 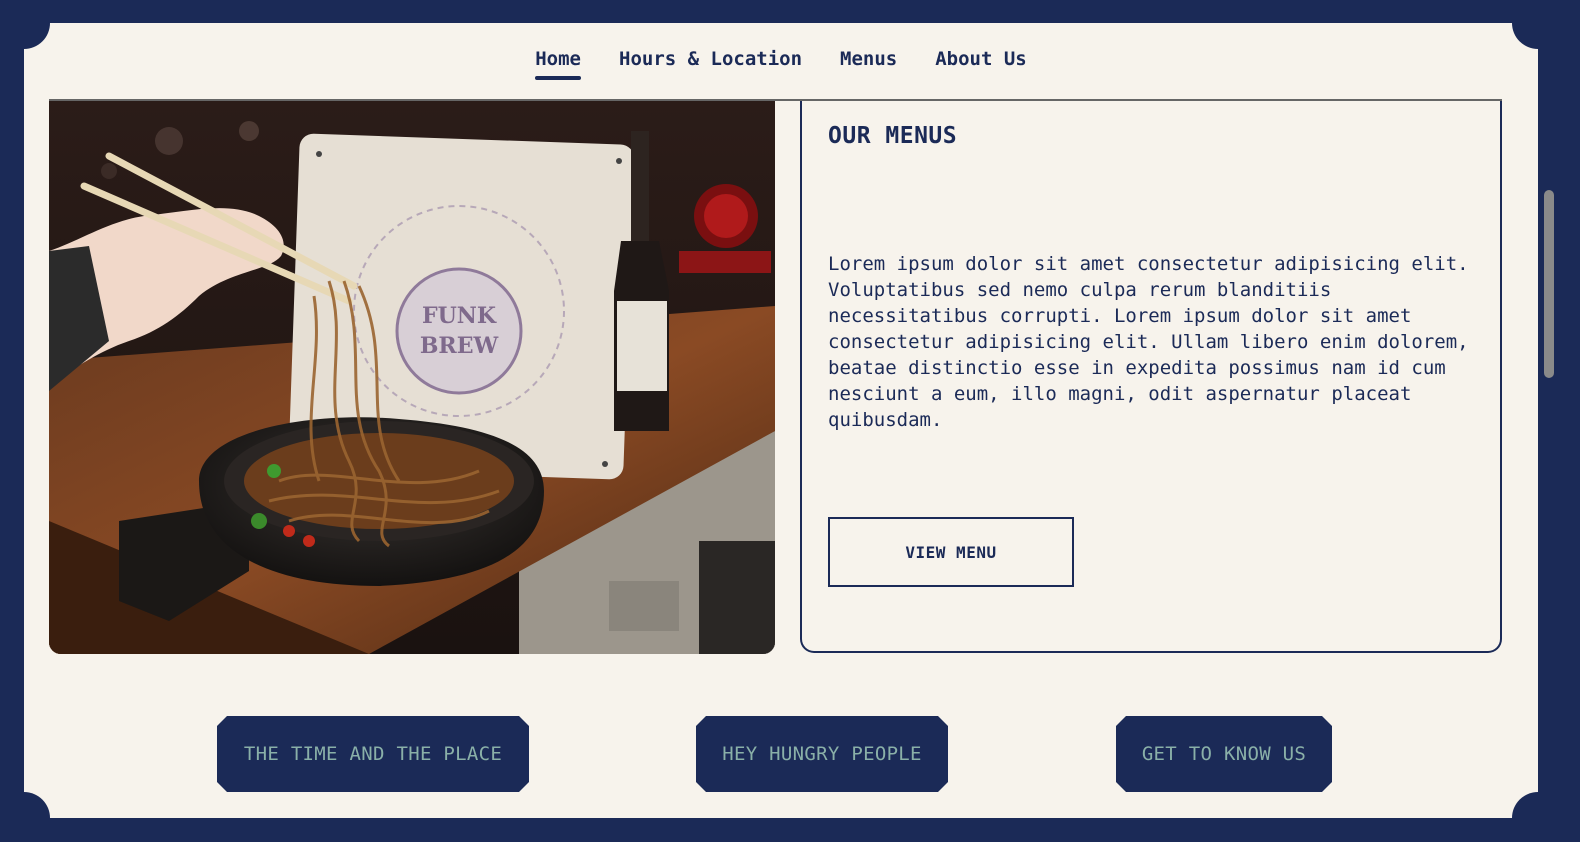 What do you see at coordinates (710, 61) in the screenshot?
I see `nav-item-hours-location: Hours & Location` at bounding box center [710, 61].